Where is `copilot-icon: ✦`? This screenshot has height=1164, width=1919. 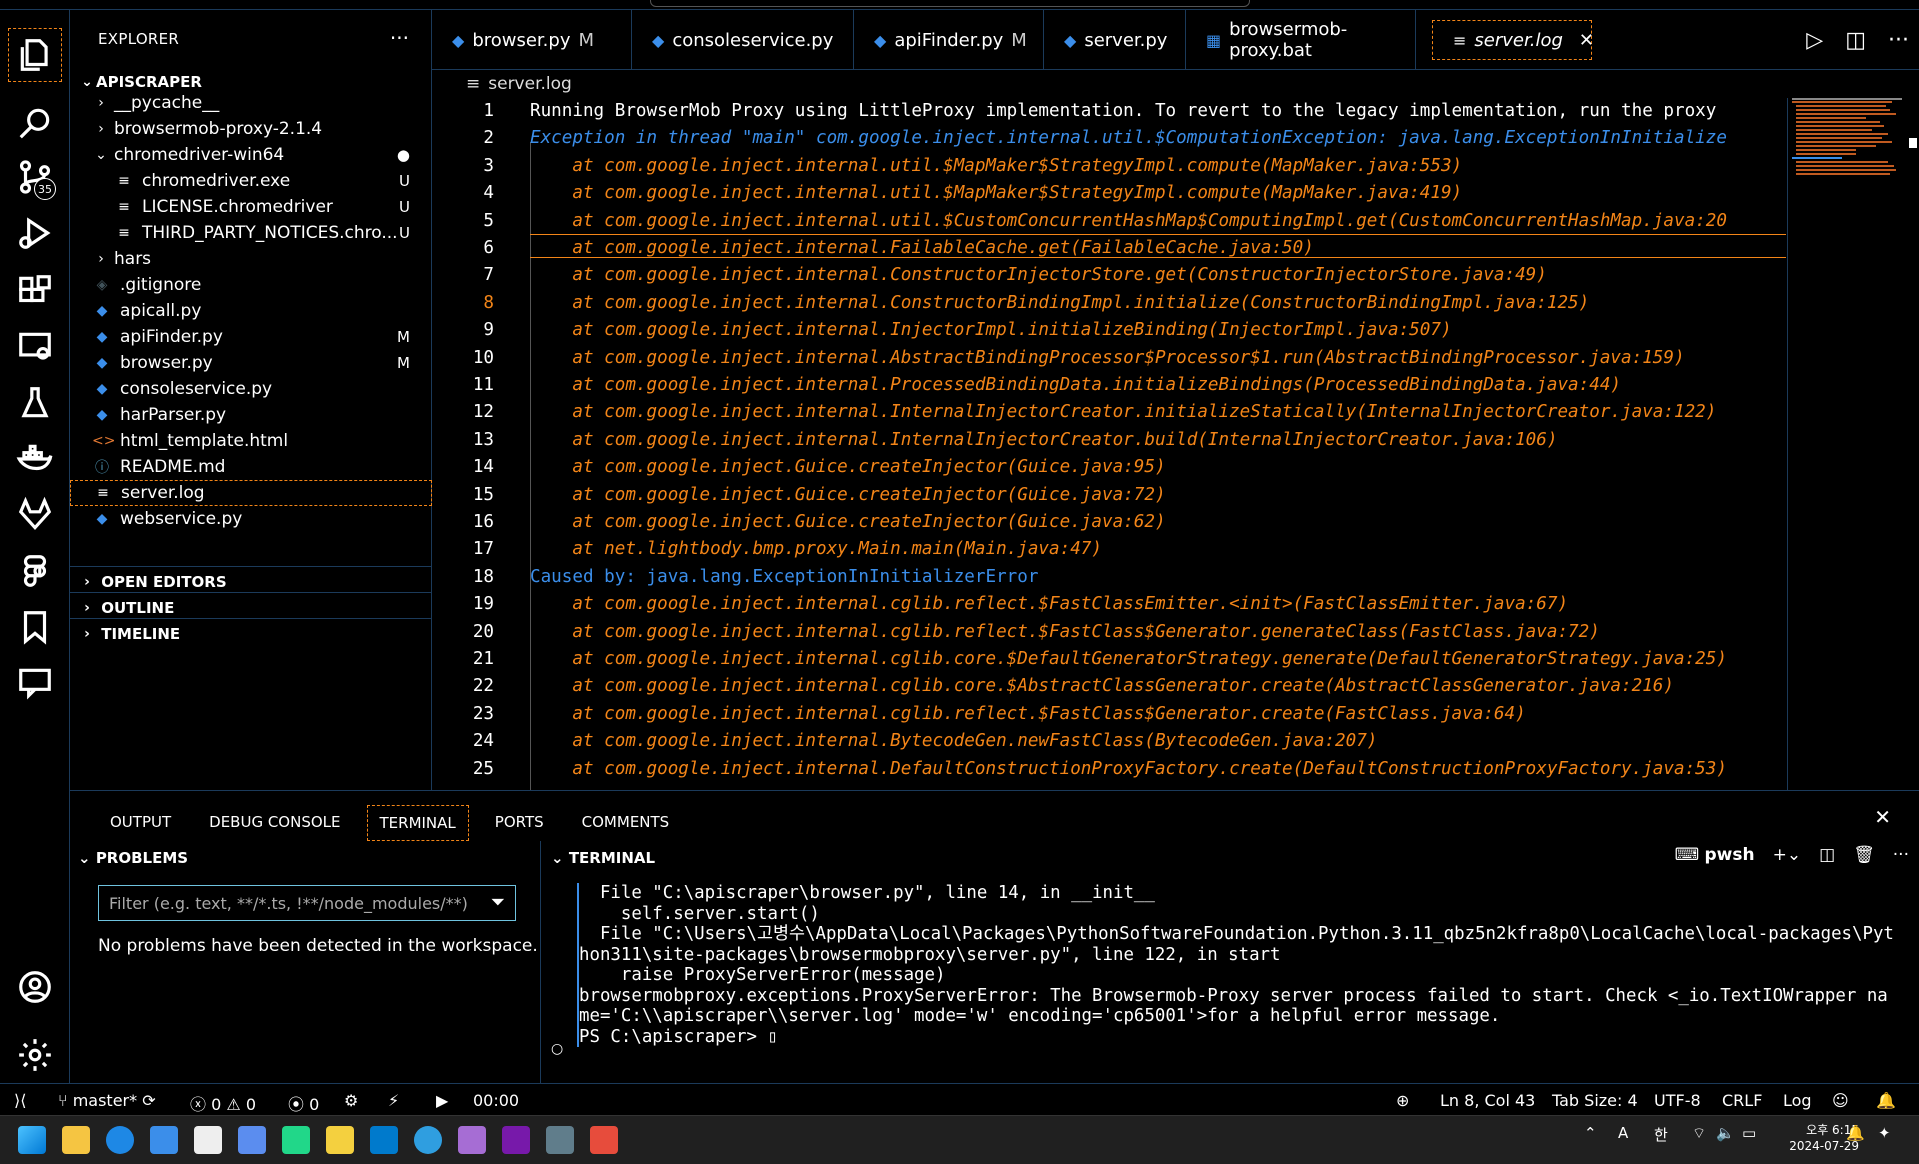
copilot-icon: ✦ is located at coordinates (1884, 1133).